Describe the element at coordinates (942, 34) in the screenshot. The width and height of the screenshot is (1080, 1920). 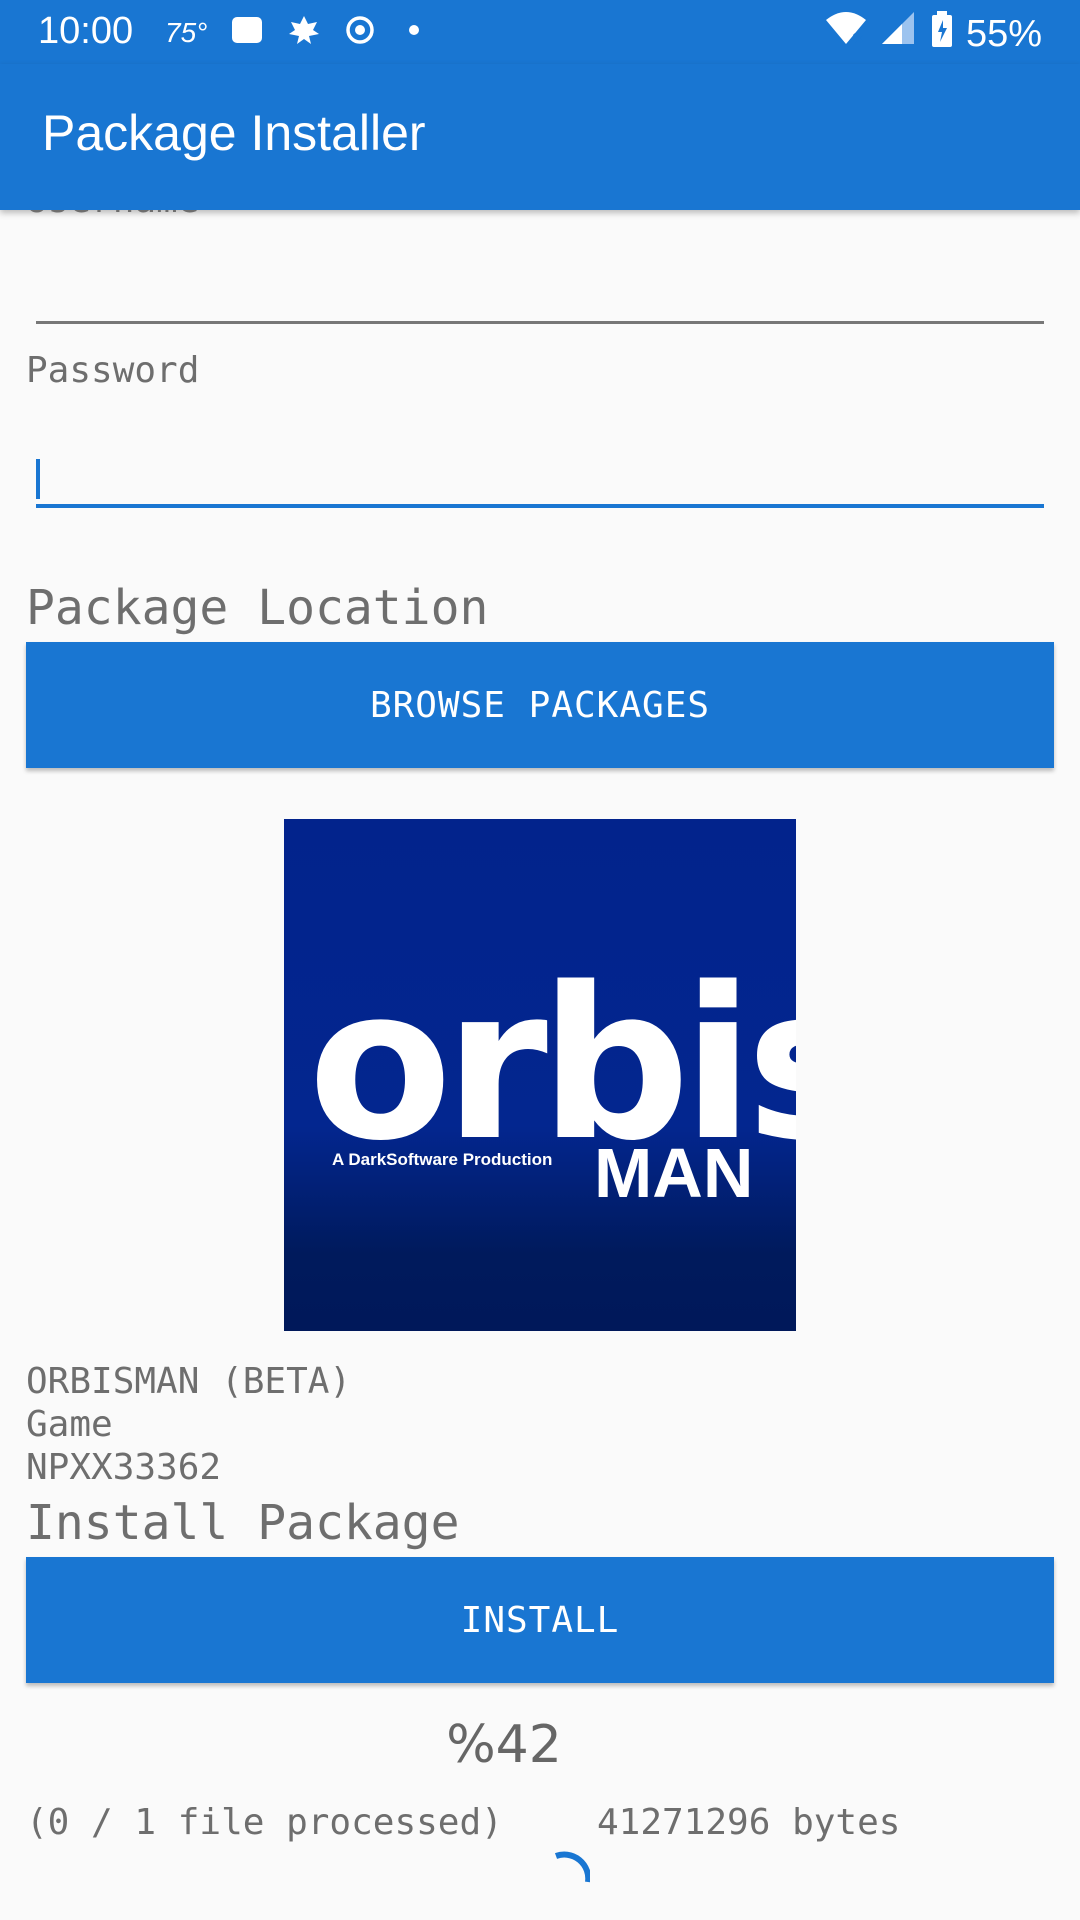
I see `battery-icon` at that location.